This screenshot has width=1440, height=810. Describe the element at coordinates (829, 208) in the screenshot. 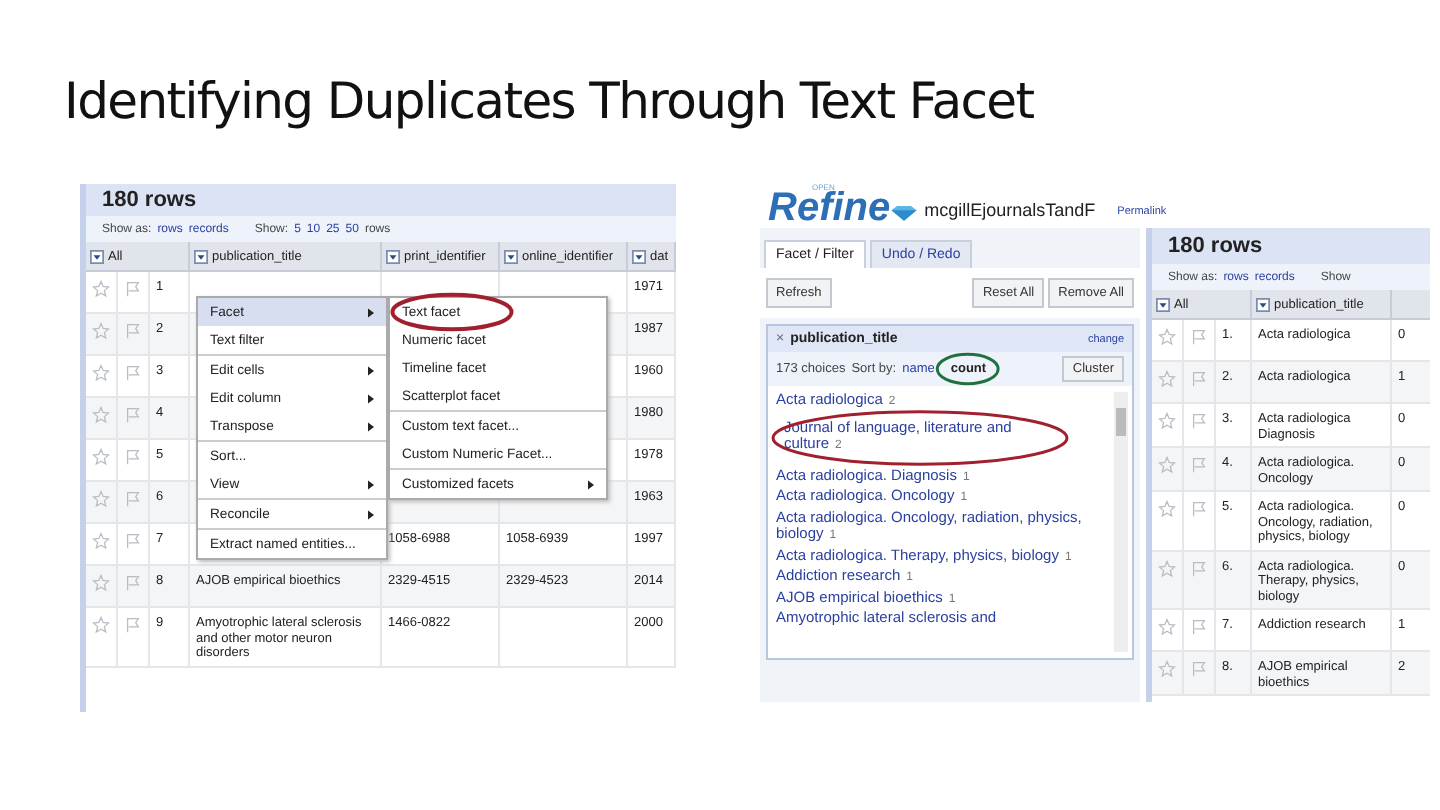

I see `app-logo: Refine` at that location.